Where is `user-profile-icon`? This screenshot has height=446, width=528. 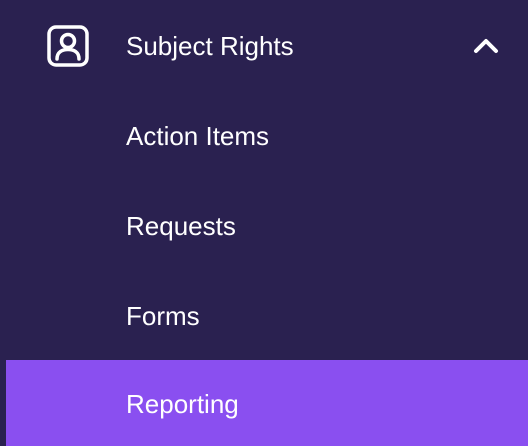 user-profile-icon is located at coordinates (68, 46).